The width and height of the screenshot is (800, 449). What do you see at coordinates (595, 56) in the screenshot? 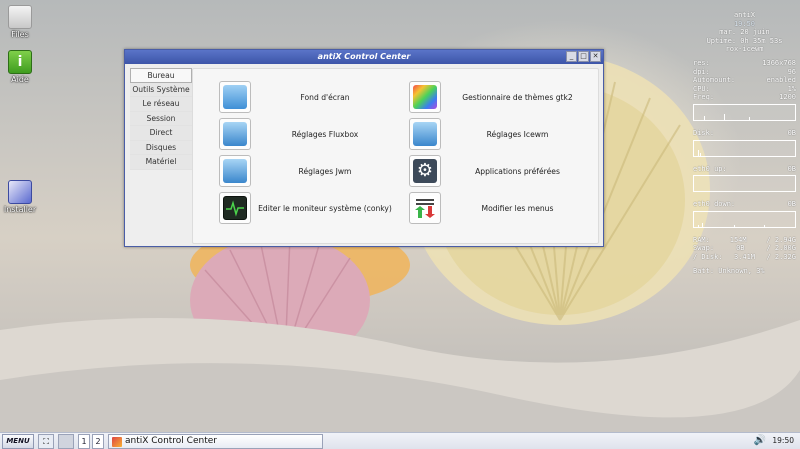
I see `close-button: ✕` at bounding box center [595, 56].